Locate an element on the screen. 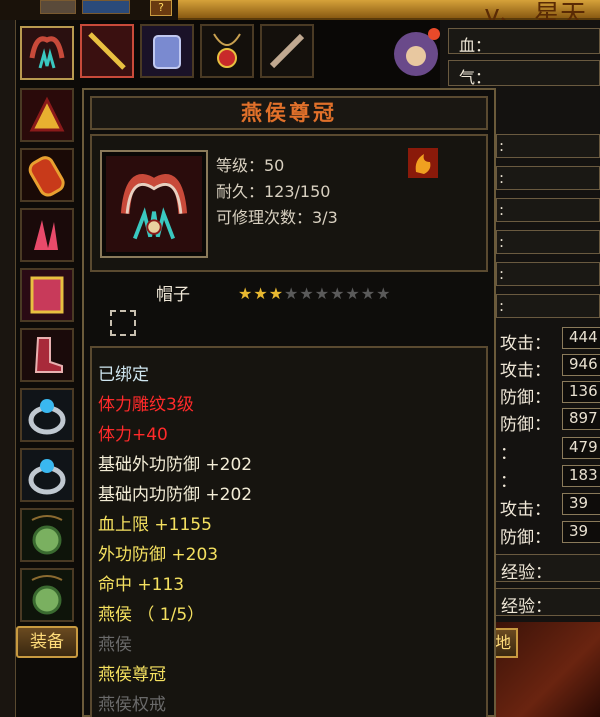 The image size is (600, 717). defense-stat: 防御： 897 is located at coordinates (549, 421).